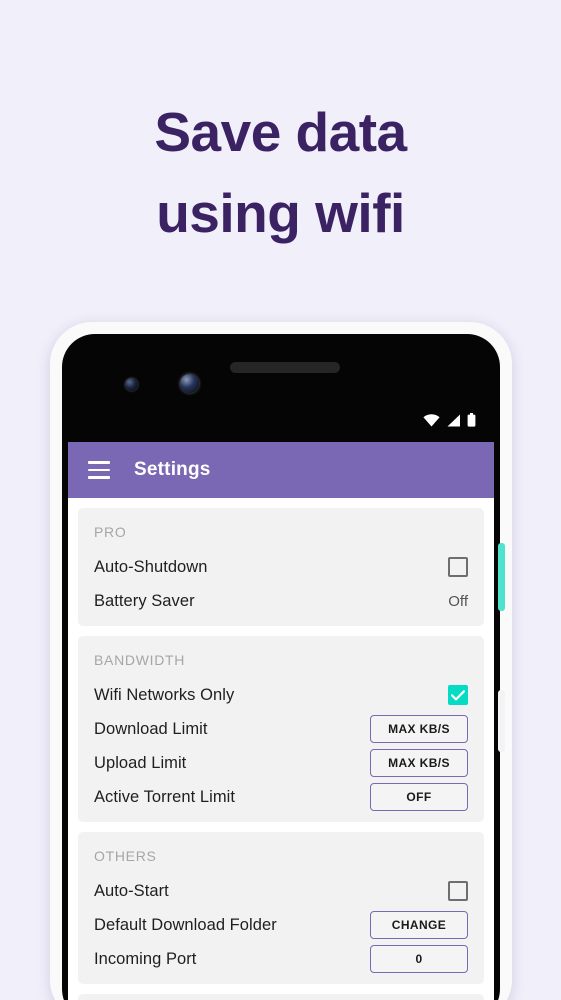 The width and height of the screenshot is (561, 1000). I want to click on setting-row-download-limit: Download Limit MAX KB/S, so click(281, 729).